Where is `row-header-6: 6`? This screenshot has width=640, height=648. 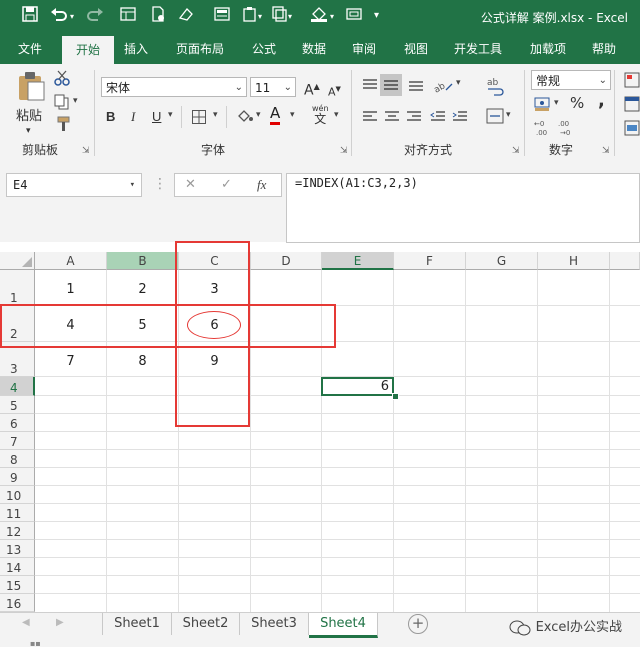
row-header-6: 6 is located at coordinates (17, 423).